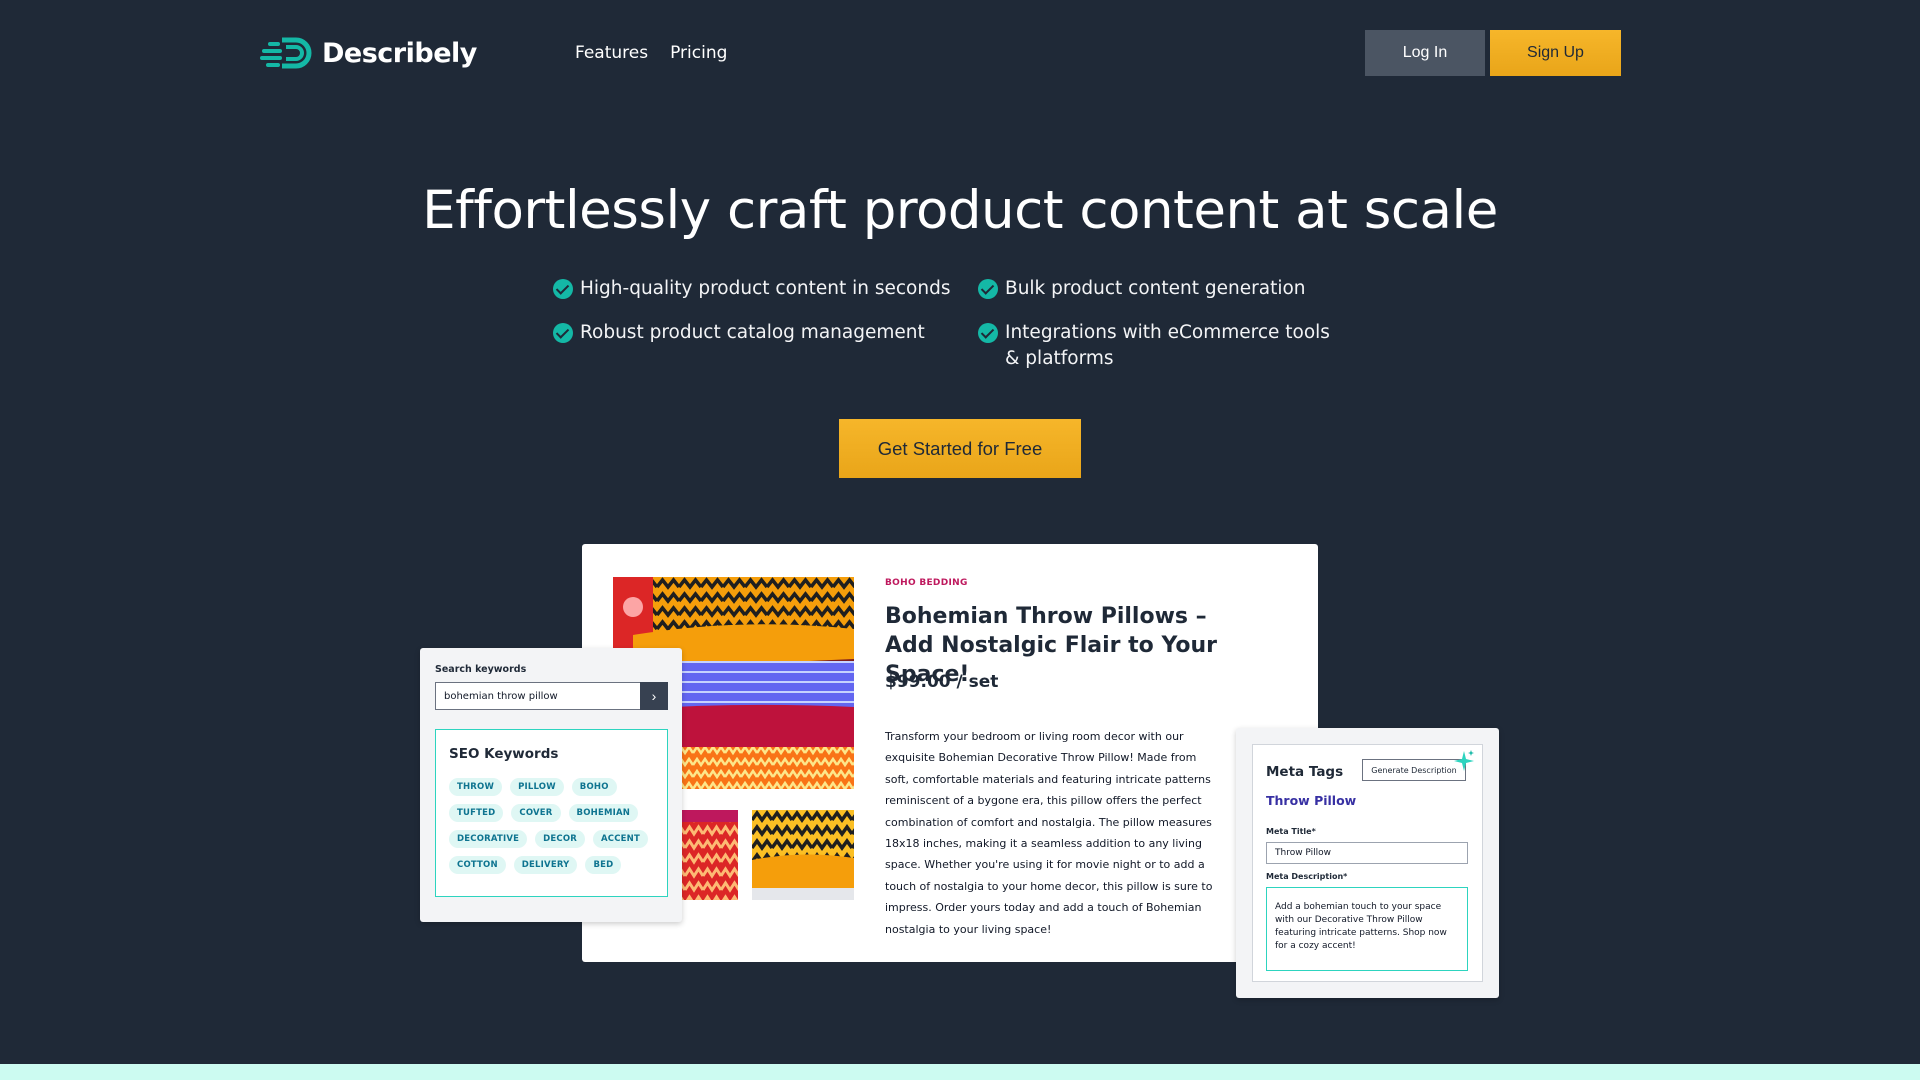 The height and width of the screenshot is (1080, 1920). I want to click on keyword-chip: DELIVERY, so click(545, 865).